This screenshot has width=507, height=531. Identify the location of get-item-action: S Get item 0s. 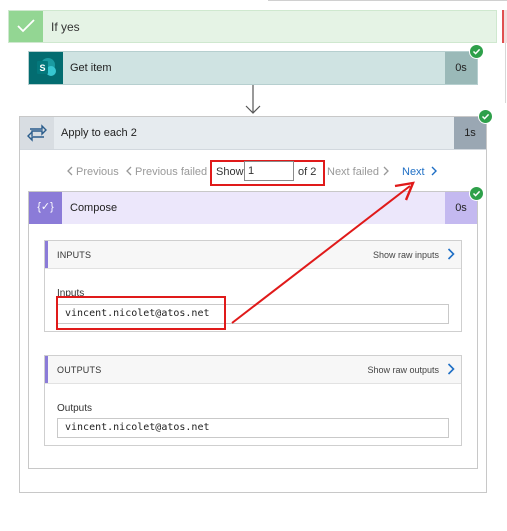
(253, 68).